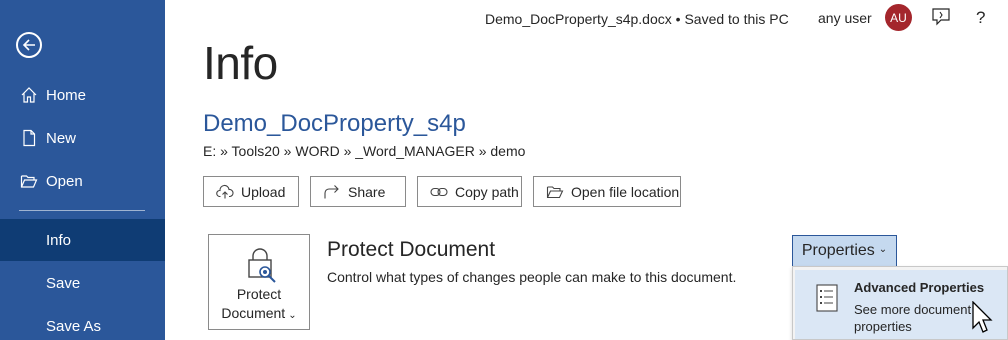 Image resolution: width=1008 pixels, height=340 pixels. What do you see at coordinates (29, 138) in the screenshot?
I see `new-document-icon` at bounding box center [29, 138].